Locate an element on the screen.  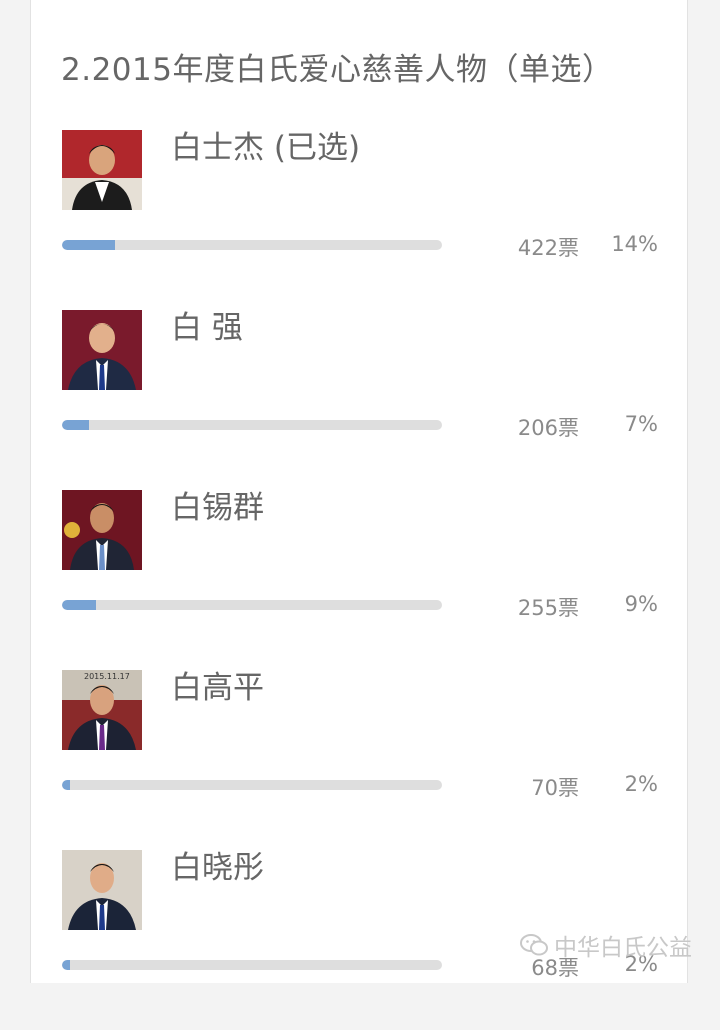
vote-percent: 2% is located at coordinates (641, 784).